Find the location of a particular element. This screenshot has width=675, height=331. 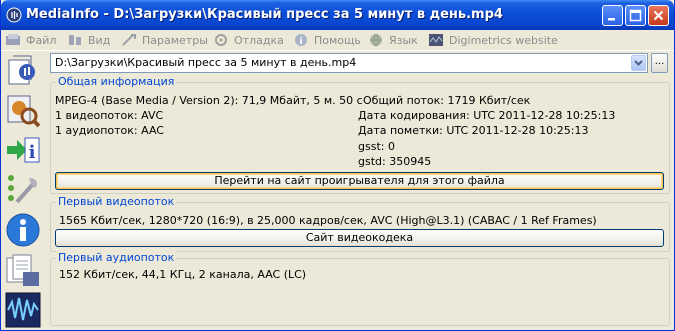

maximize-icon is located at coordinates (635, 15).